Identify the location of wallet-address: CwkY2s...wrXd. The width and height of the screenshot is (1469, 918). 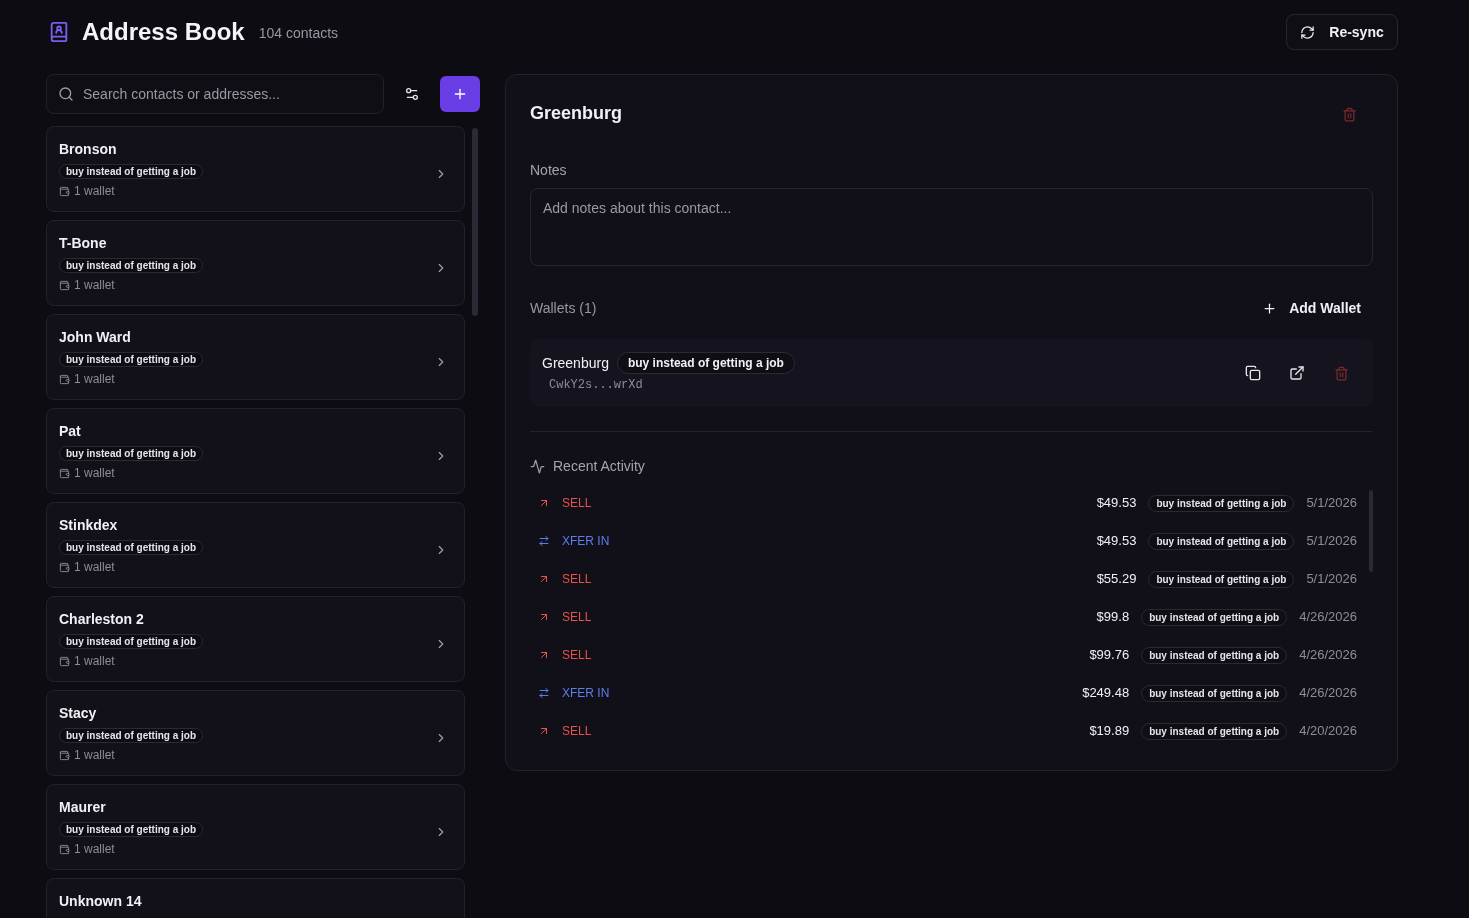
(596, 385).